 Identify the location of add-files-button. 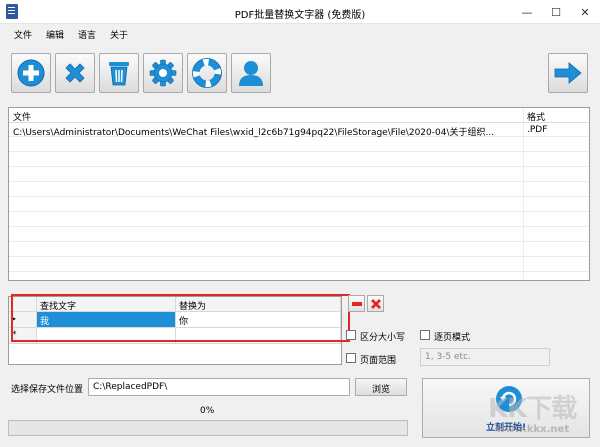
(31, 73).